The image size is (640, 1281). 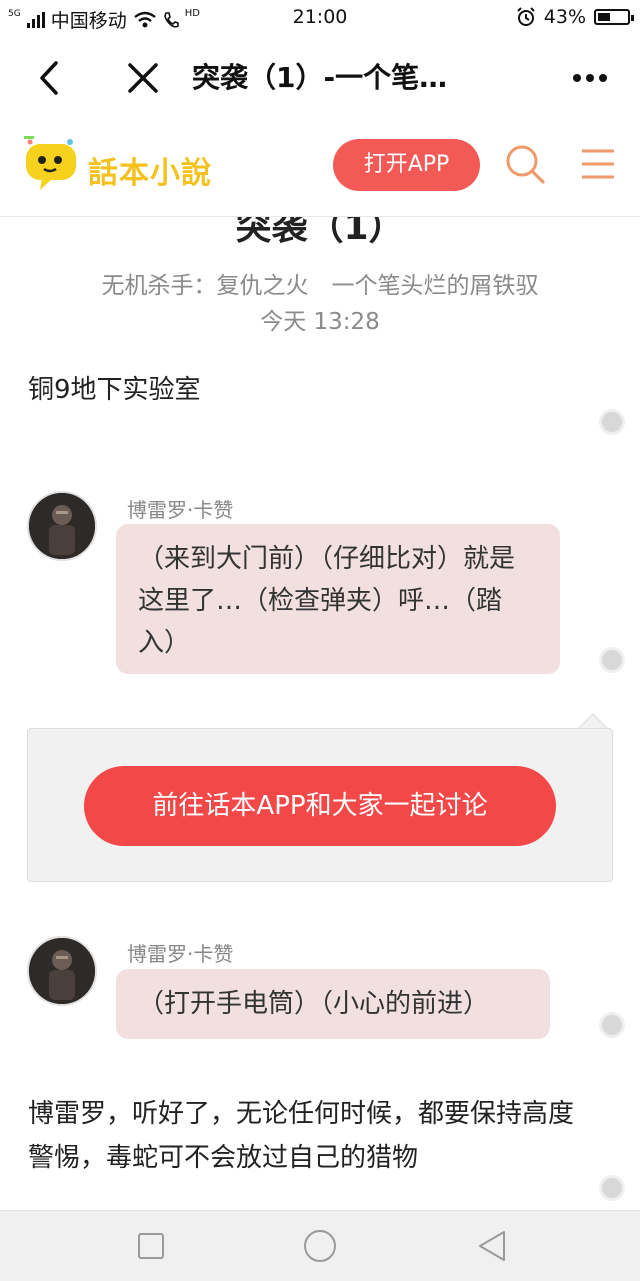 What do you see at coordinates (150, 173) in the screenshot?
I see `logo-text: 話本小說` at bounding box center [150, 173].